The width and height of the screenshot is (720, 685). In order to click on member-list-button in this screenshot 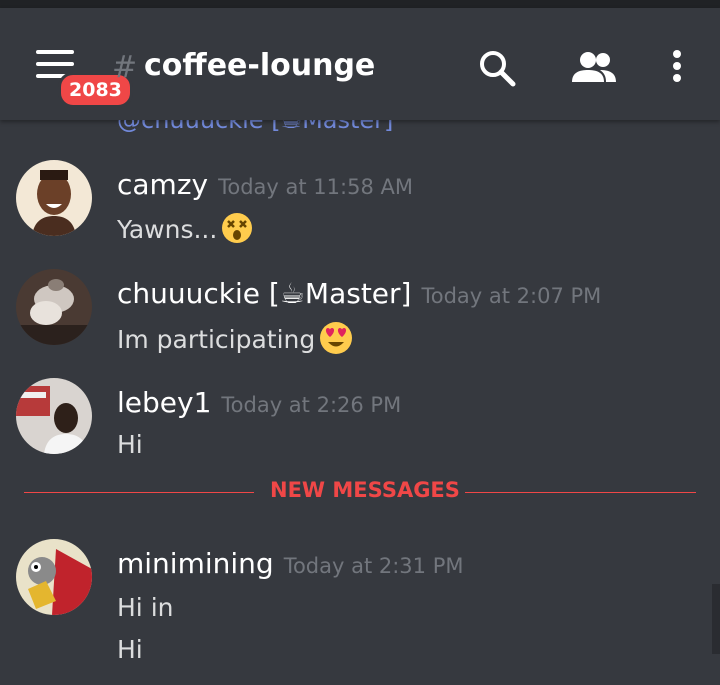, I will do `click(593, 68)`.